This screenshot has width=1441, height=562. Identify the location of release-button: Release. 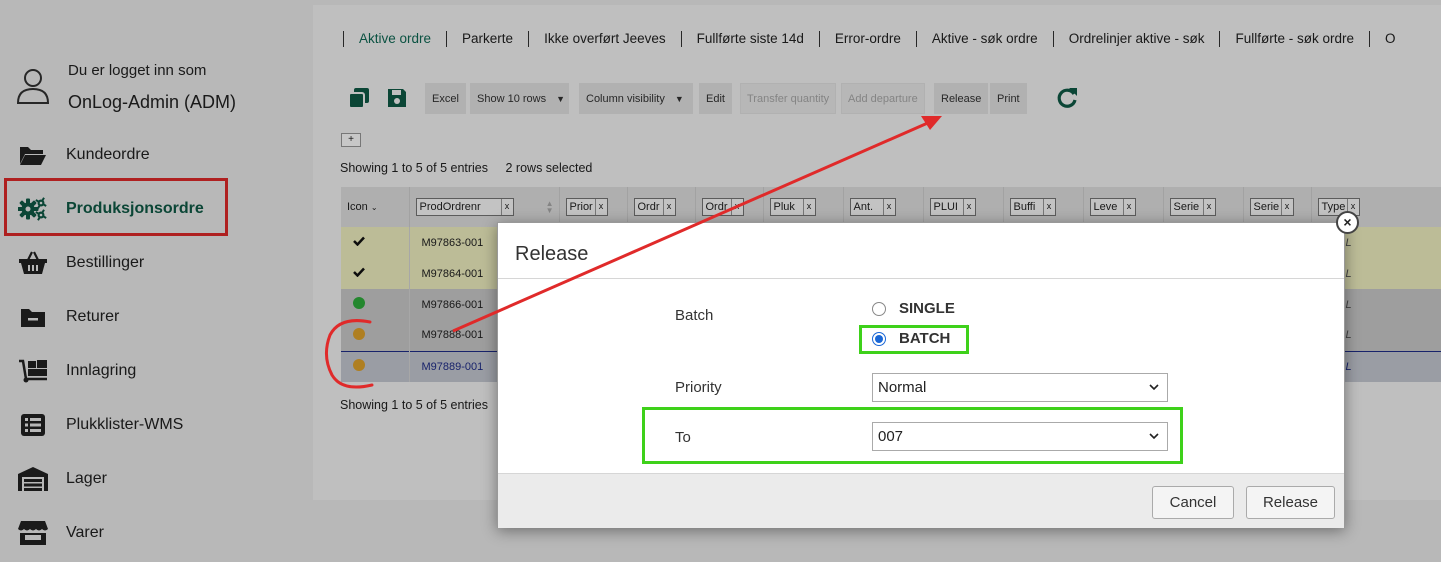
(1290, 502).